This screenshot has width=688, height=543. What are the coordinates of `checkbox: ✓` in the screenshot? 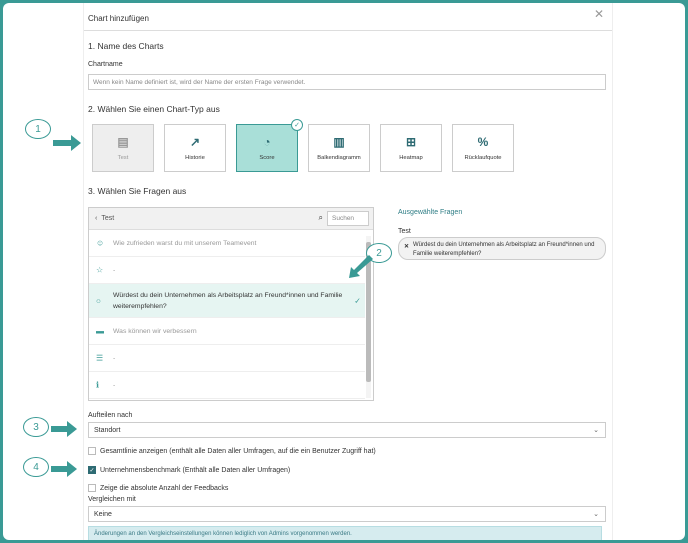 It's located at (92, 470).